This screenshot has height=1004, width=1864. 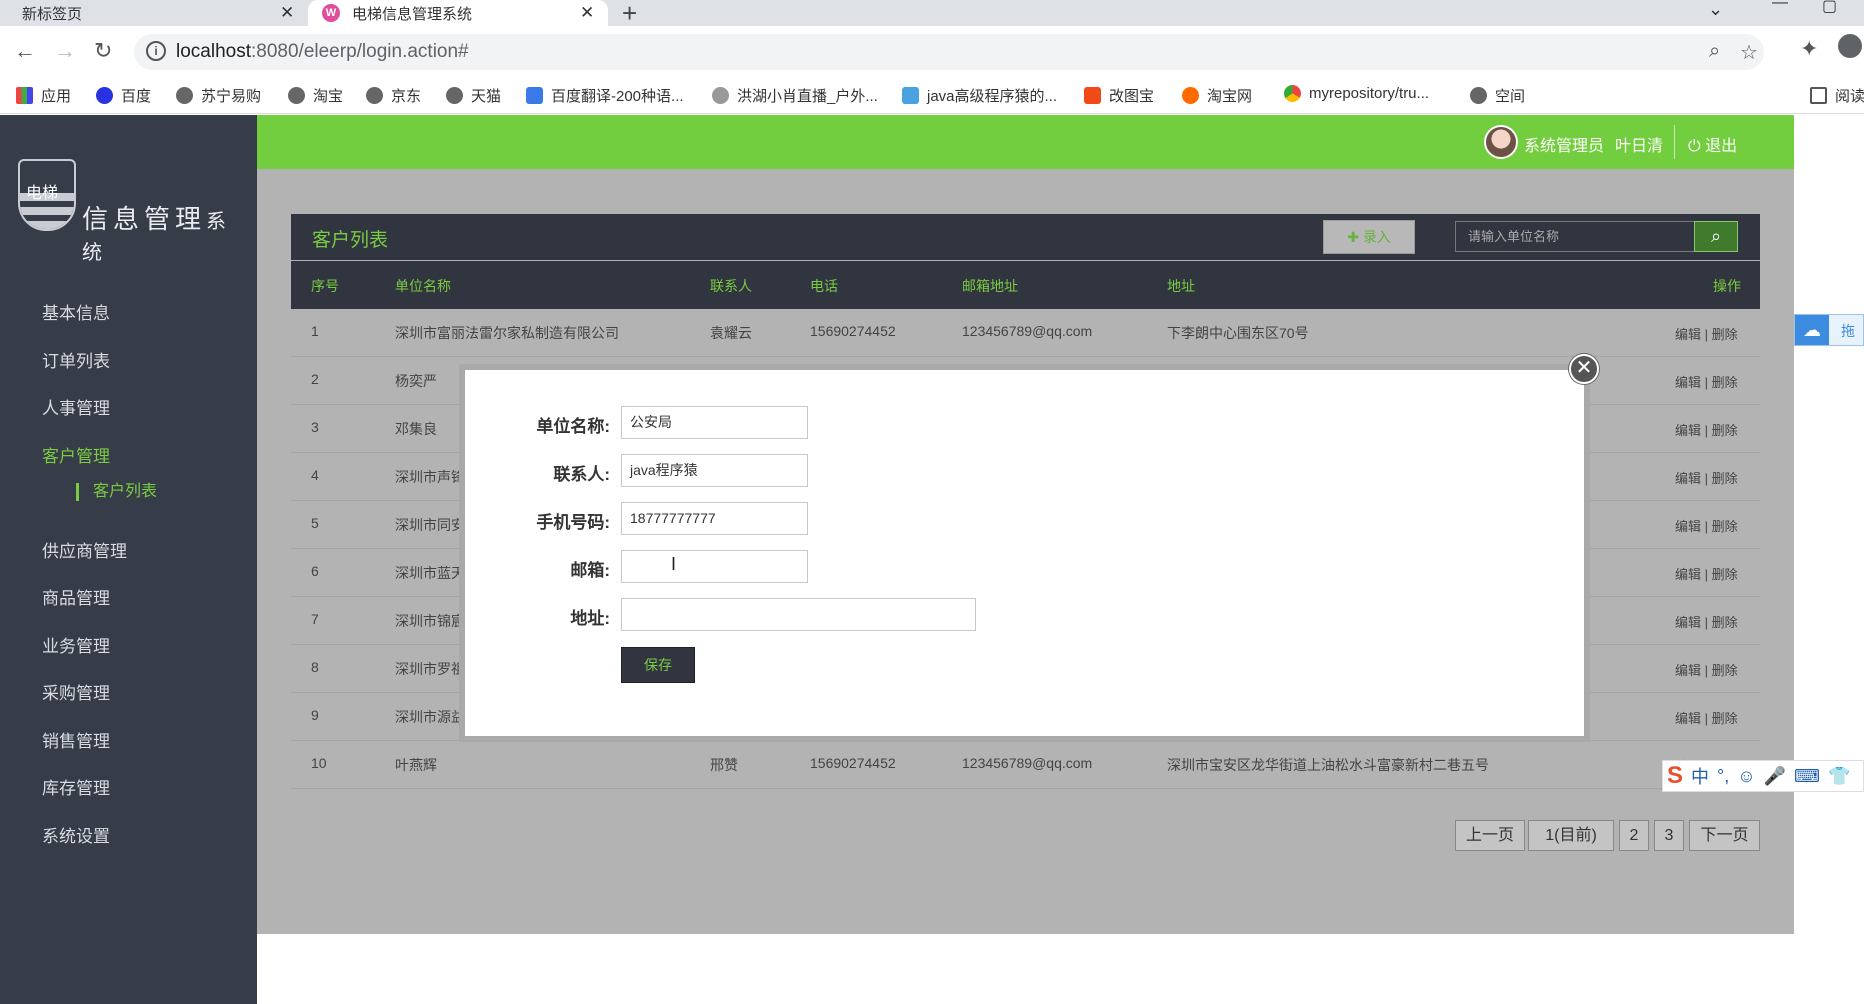 What do you see at coordinates (328, 96) in the screenshot?
I see `bookmark-label: 淘宝` at bounding box center [328, 96].